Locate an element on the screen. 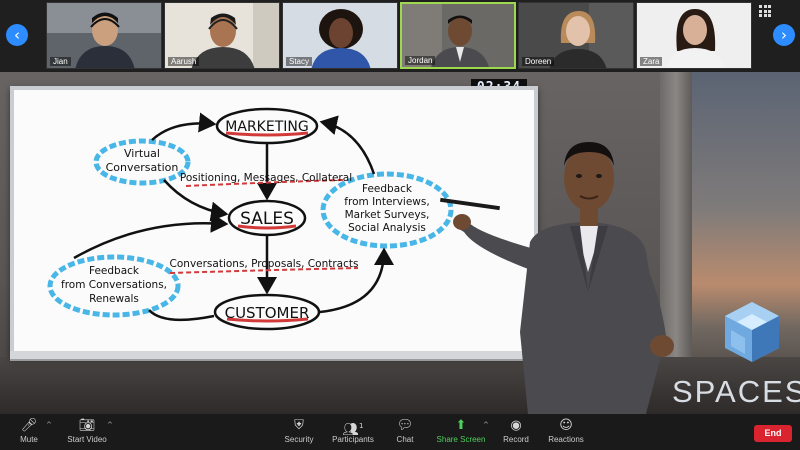 The width and height of the screenshot is (800, 450). shield-icon: ⛨ is located at coordinates (299, 425).